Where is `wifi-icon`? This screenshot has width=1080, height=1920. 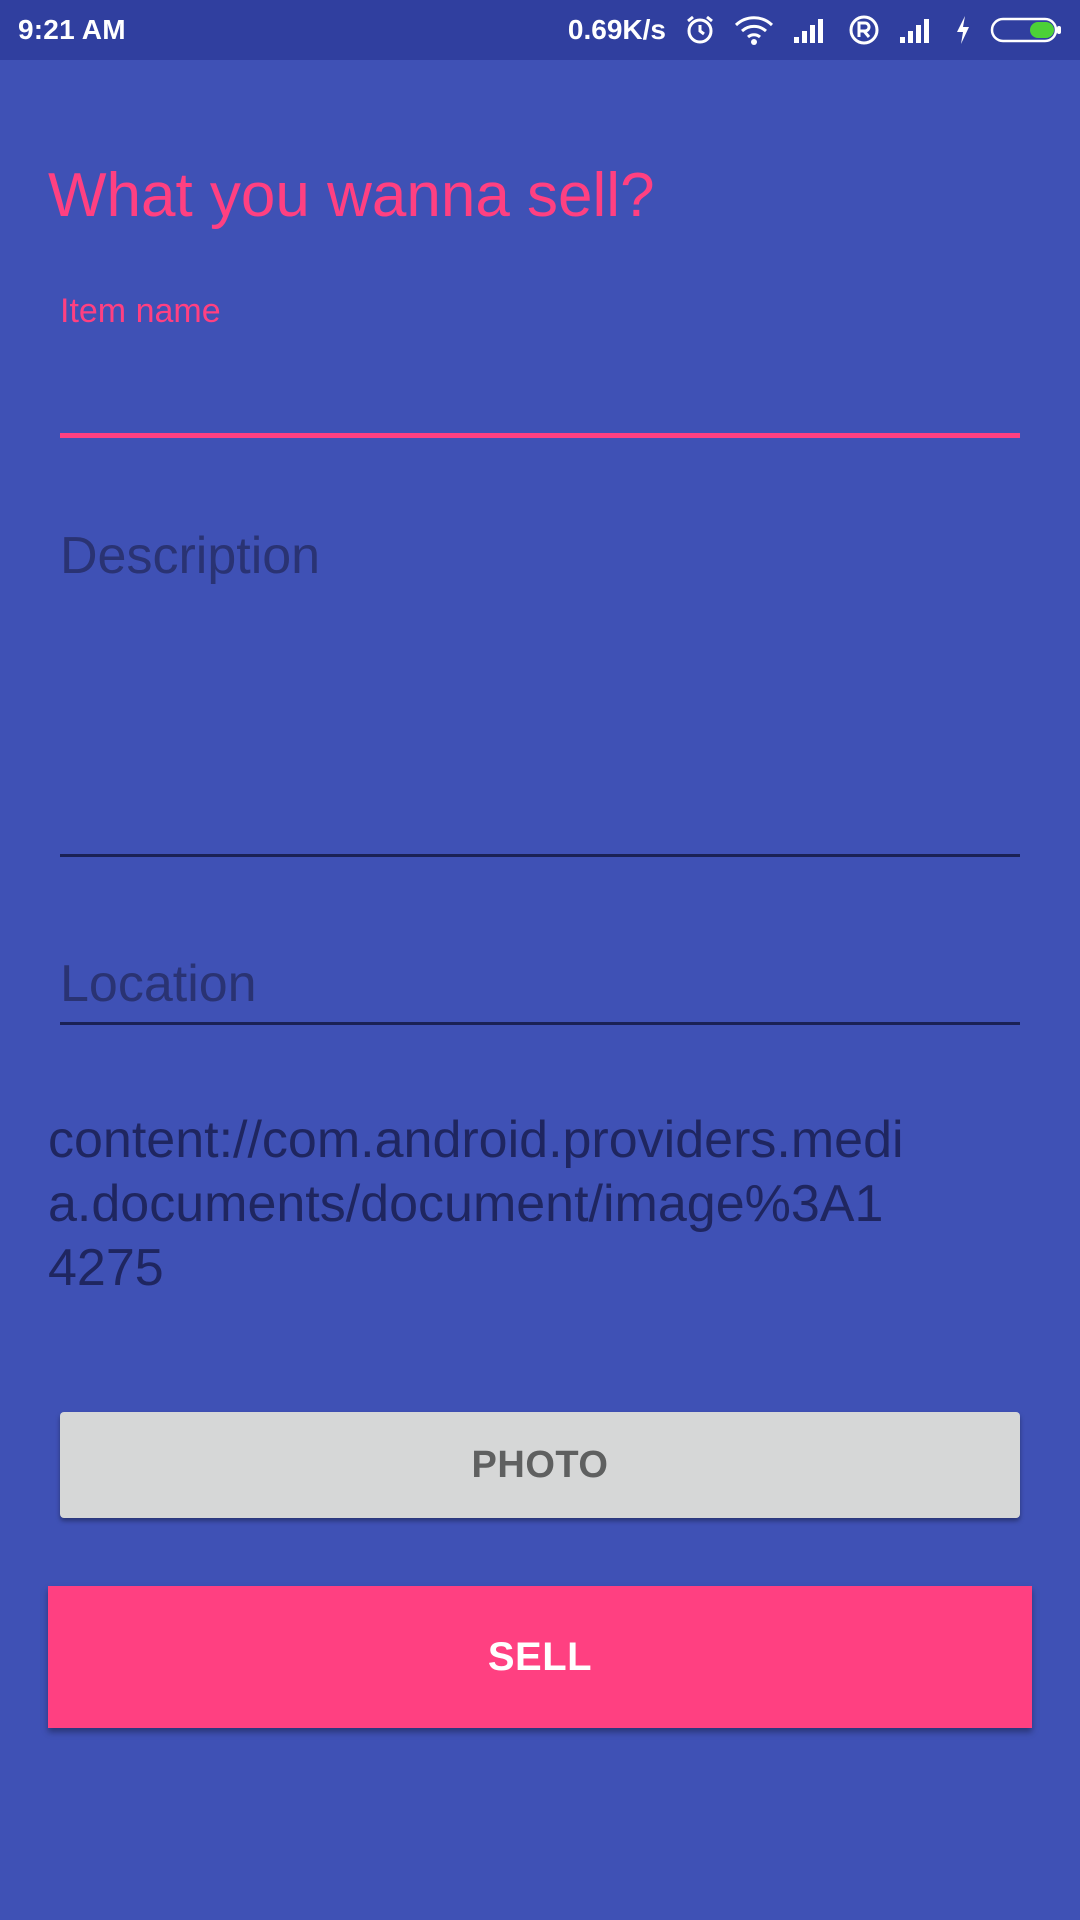
wifi-icon is located at coordinates (754, 30).